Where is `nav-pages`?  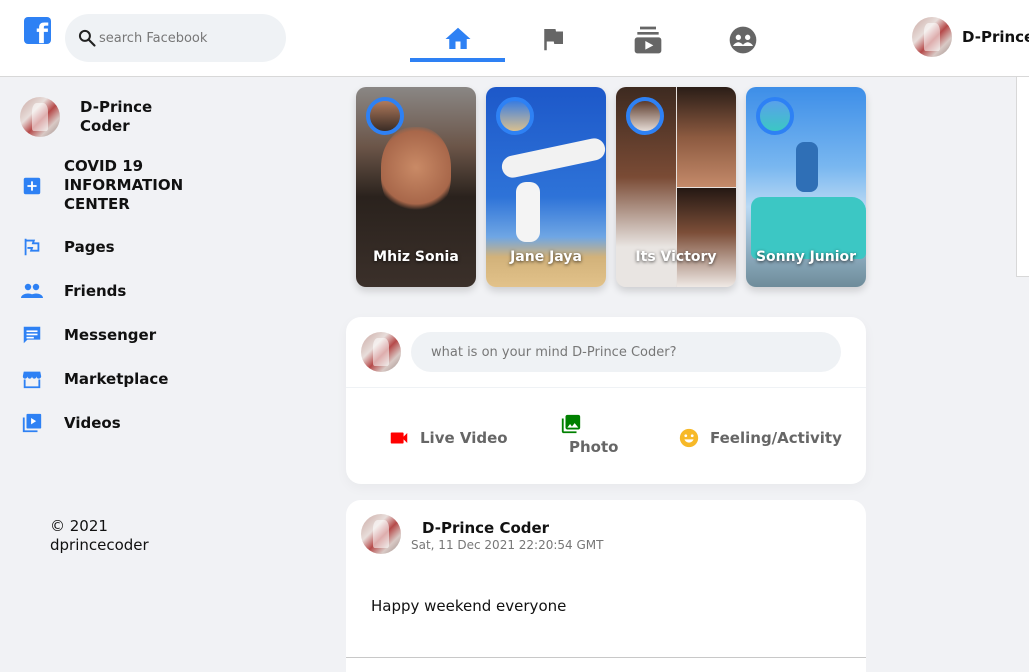 nav-pages is located at coordinates (552, 31).